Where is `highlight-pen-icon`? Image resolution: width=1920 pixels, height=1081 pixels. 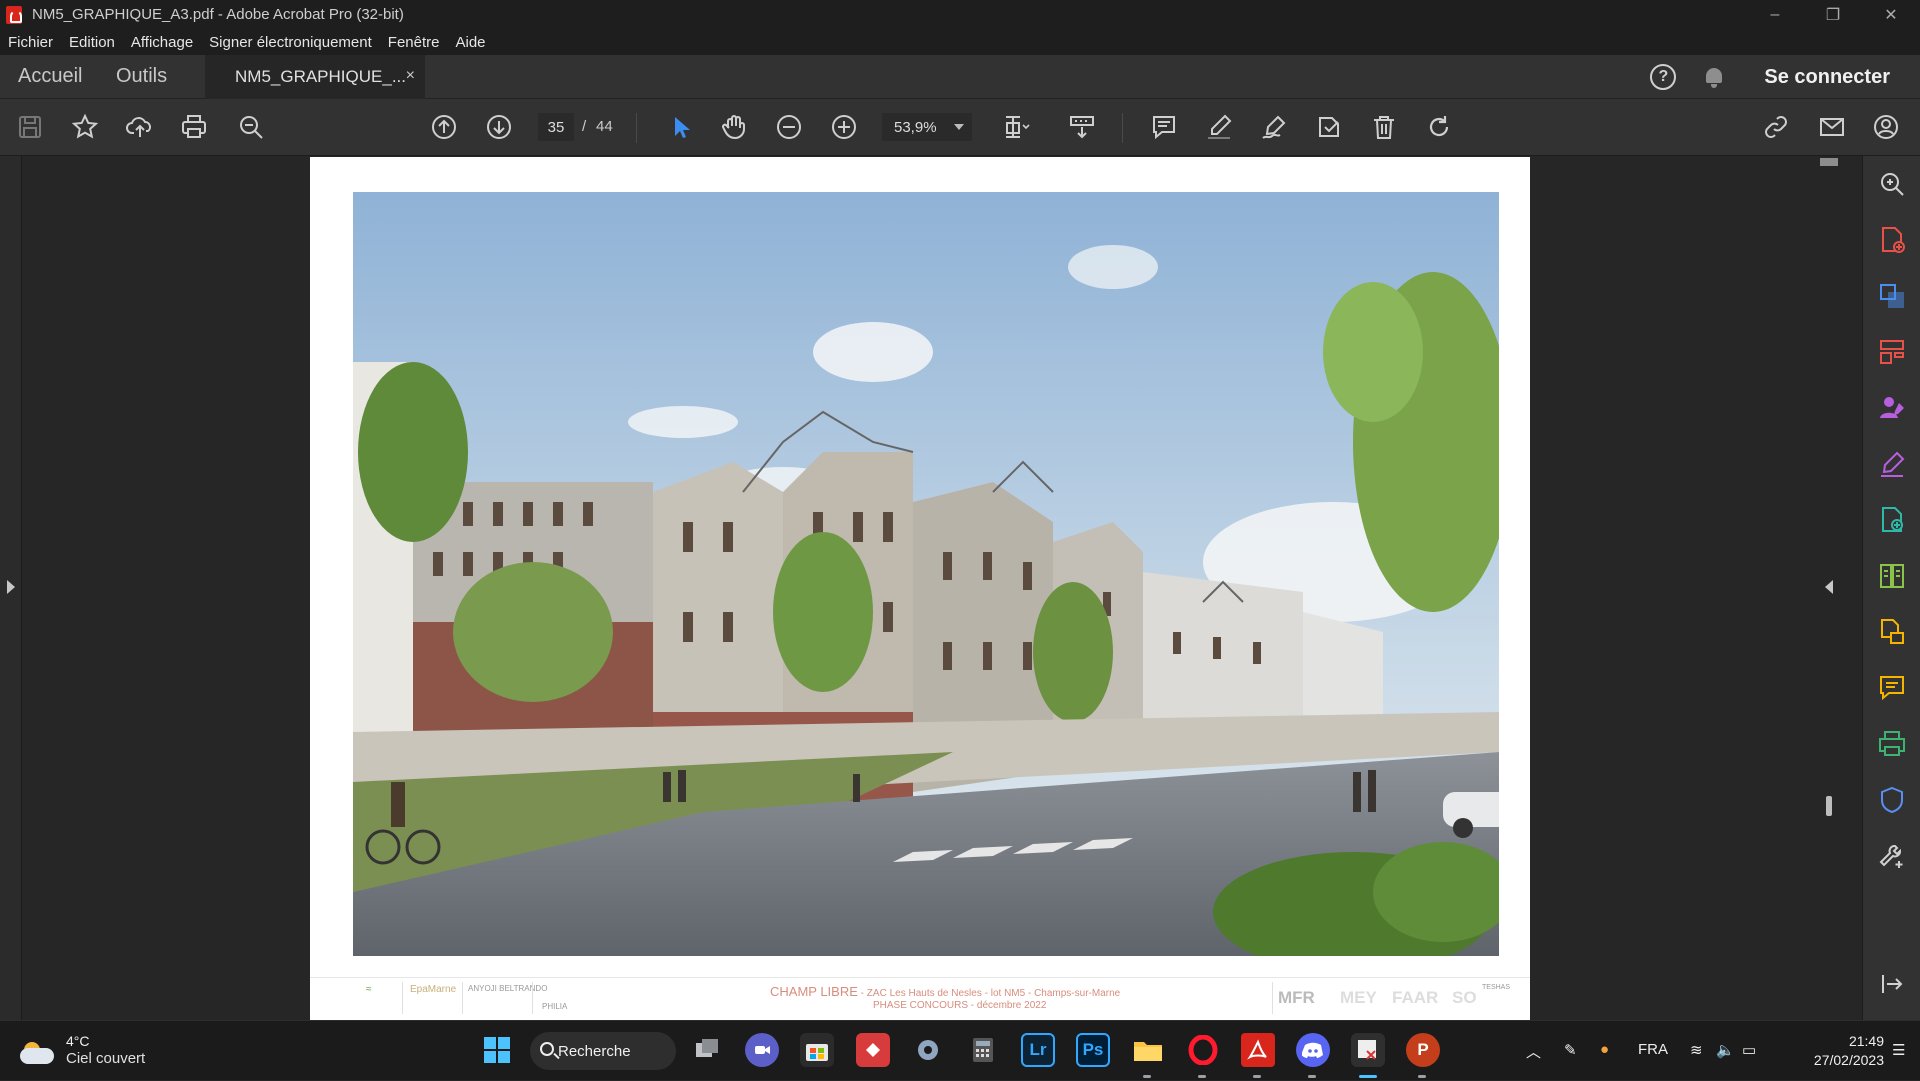 highlight-pen-icon is located at coordinates (1219, 127).